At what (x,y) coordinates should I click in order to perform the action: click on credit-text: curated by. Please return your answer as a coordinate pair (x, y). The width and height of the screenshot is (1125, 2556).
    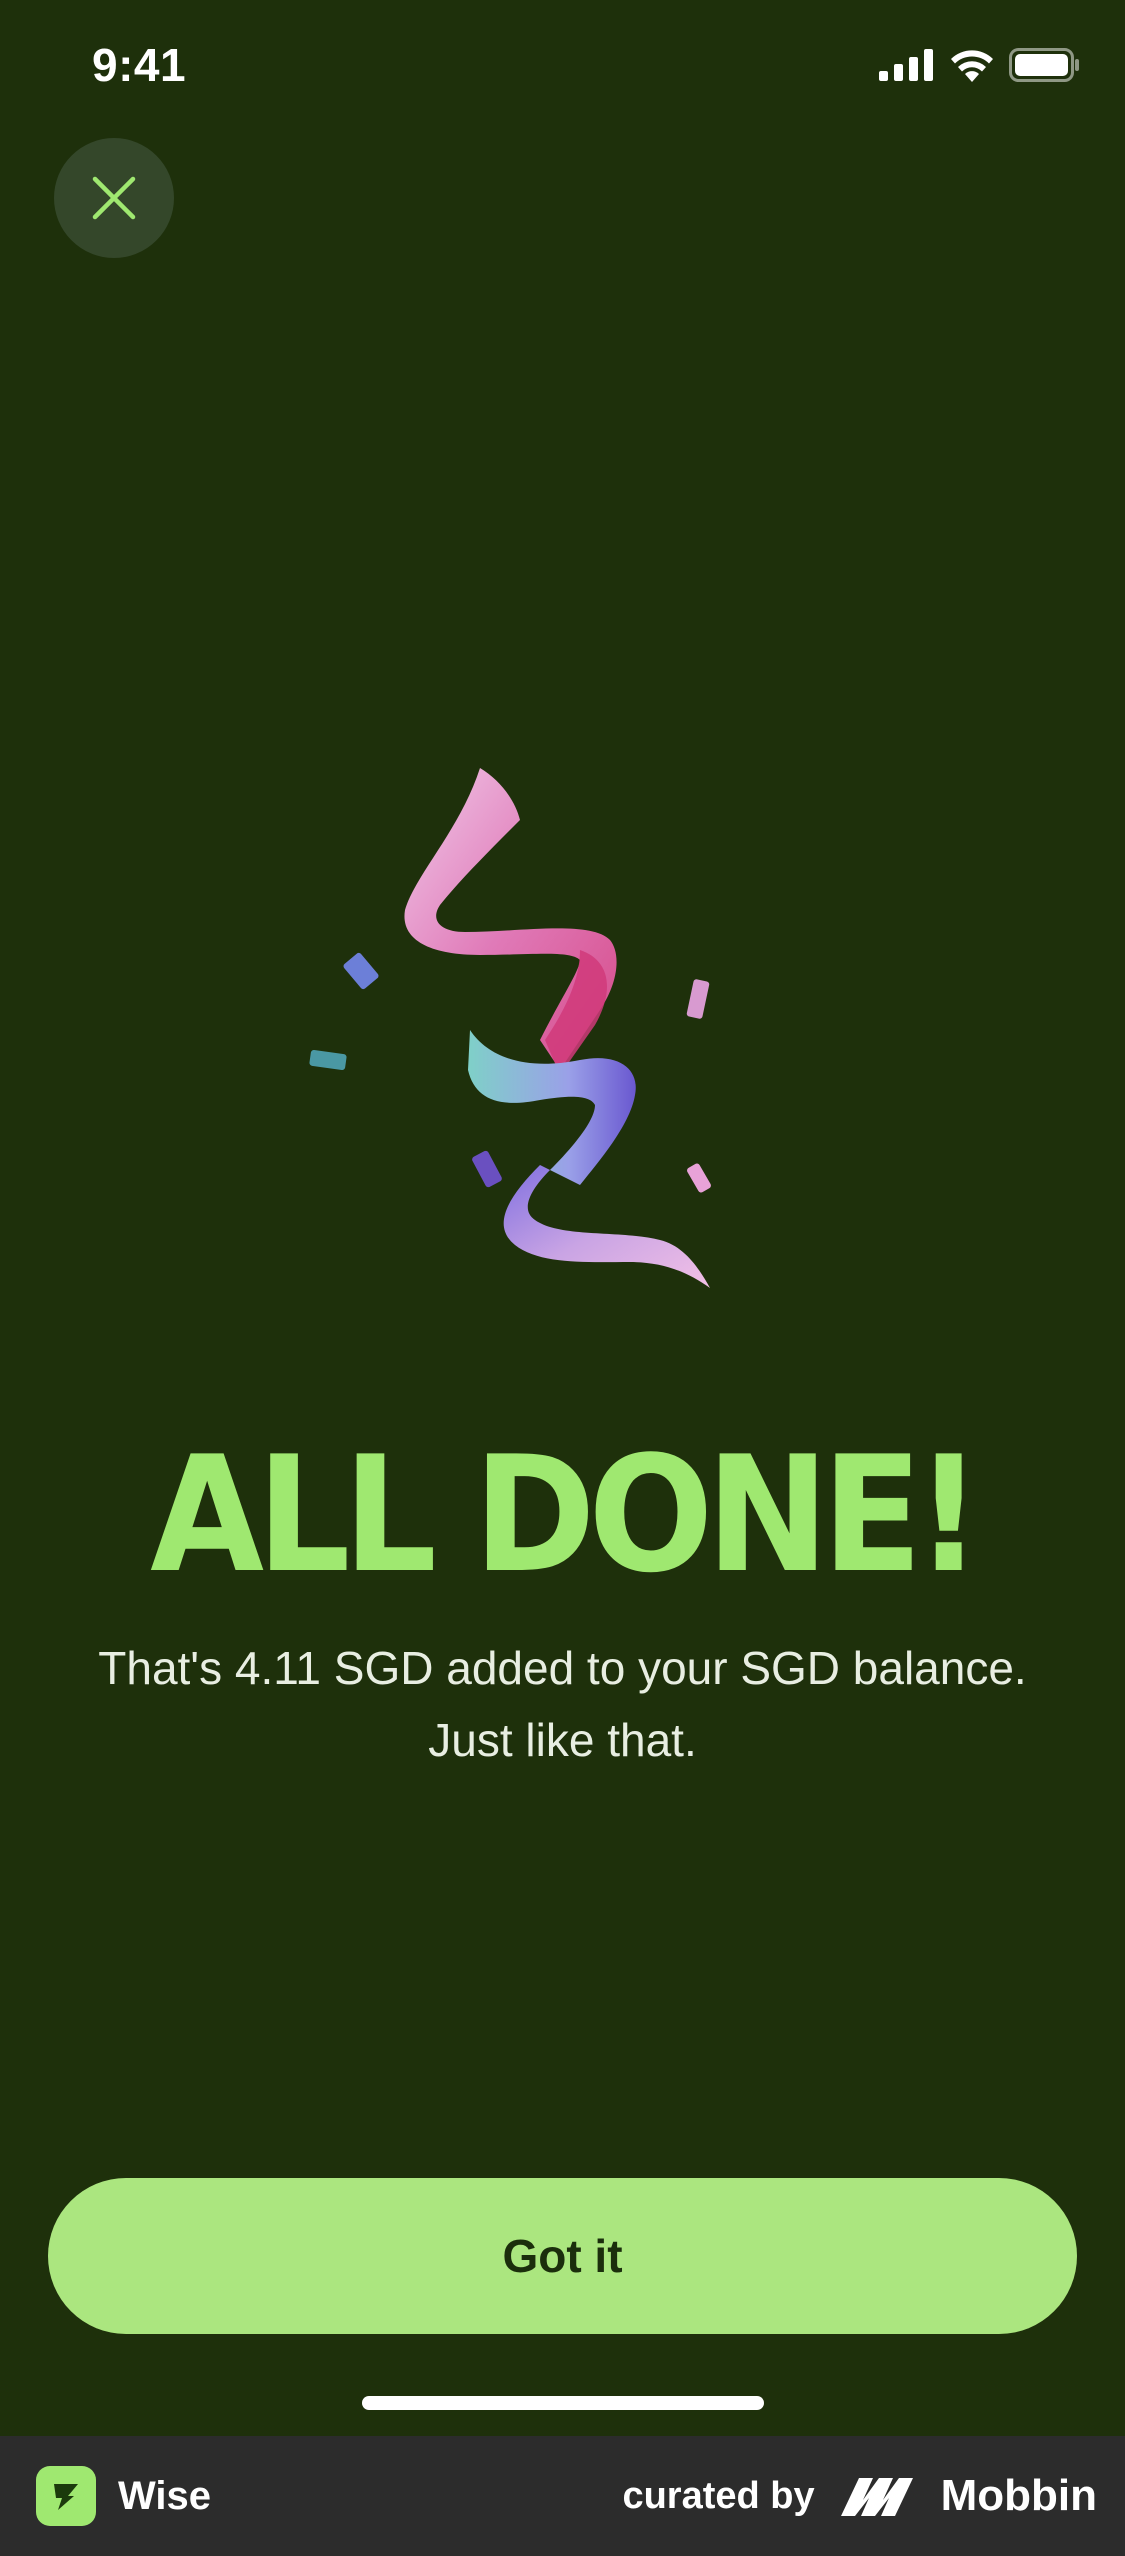
    Looking at the image, I should click on (718, 2495).